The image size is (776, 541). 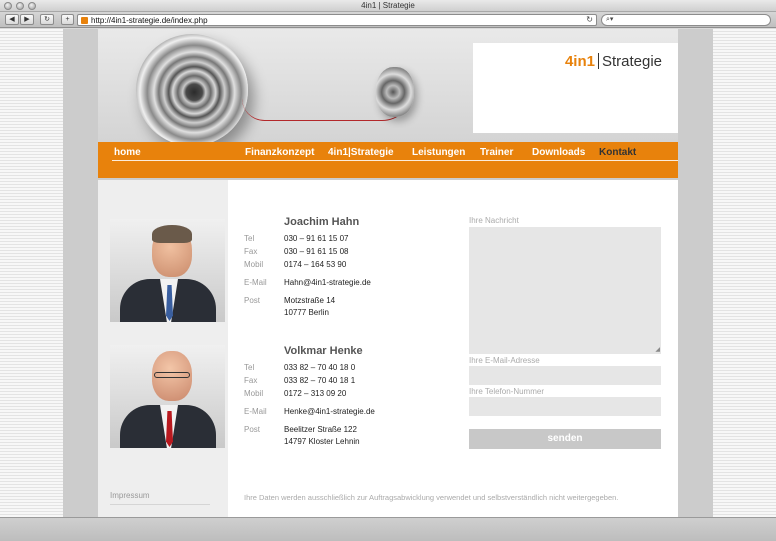 What do you see at coordinates (327, 282) in the screenshot?
I see `email-link: Hahn@4in1-strategie.de` at bounding box center [327, 282].